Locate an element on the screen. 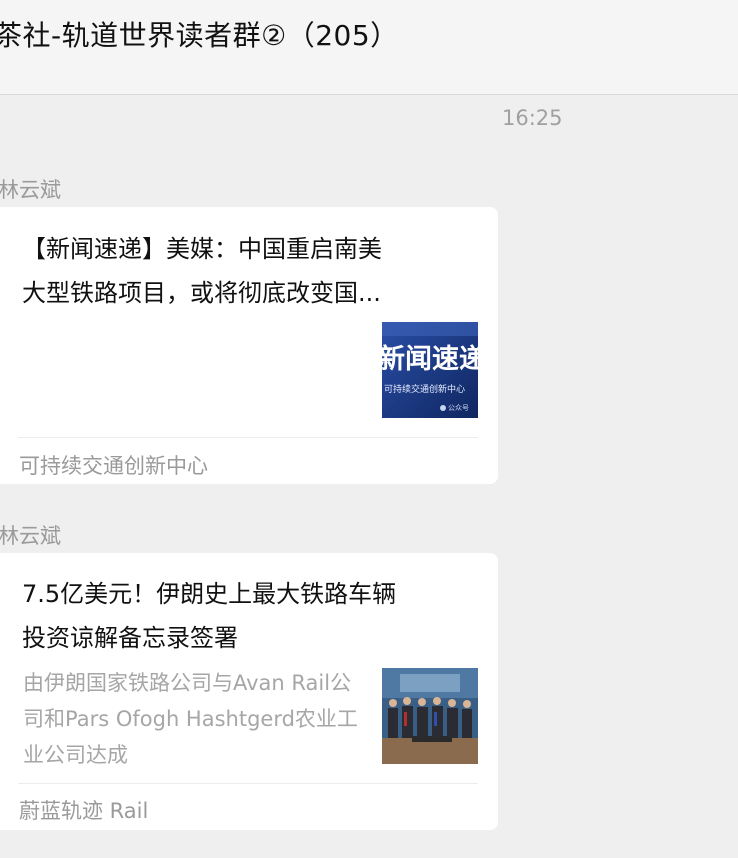 The image size is (738, 858). card-title-line: 【新闻速递】美媒：中国重启南美 is located at coordinates (202, 249).